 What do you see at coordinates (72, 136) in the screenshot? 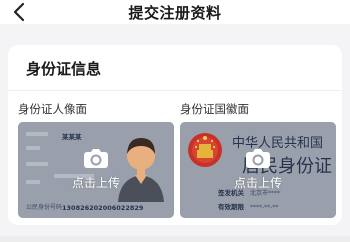
I see `id-sample-name: 某某某` at bounding box center [72, 136].